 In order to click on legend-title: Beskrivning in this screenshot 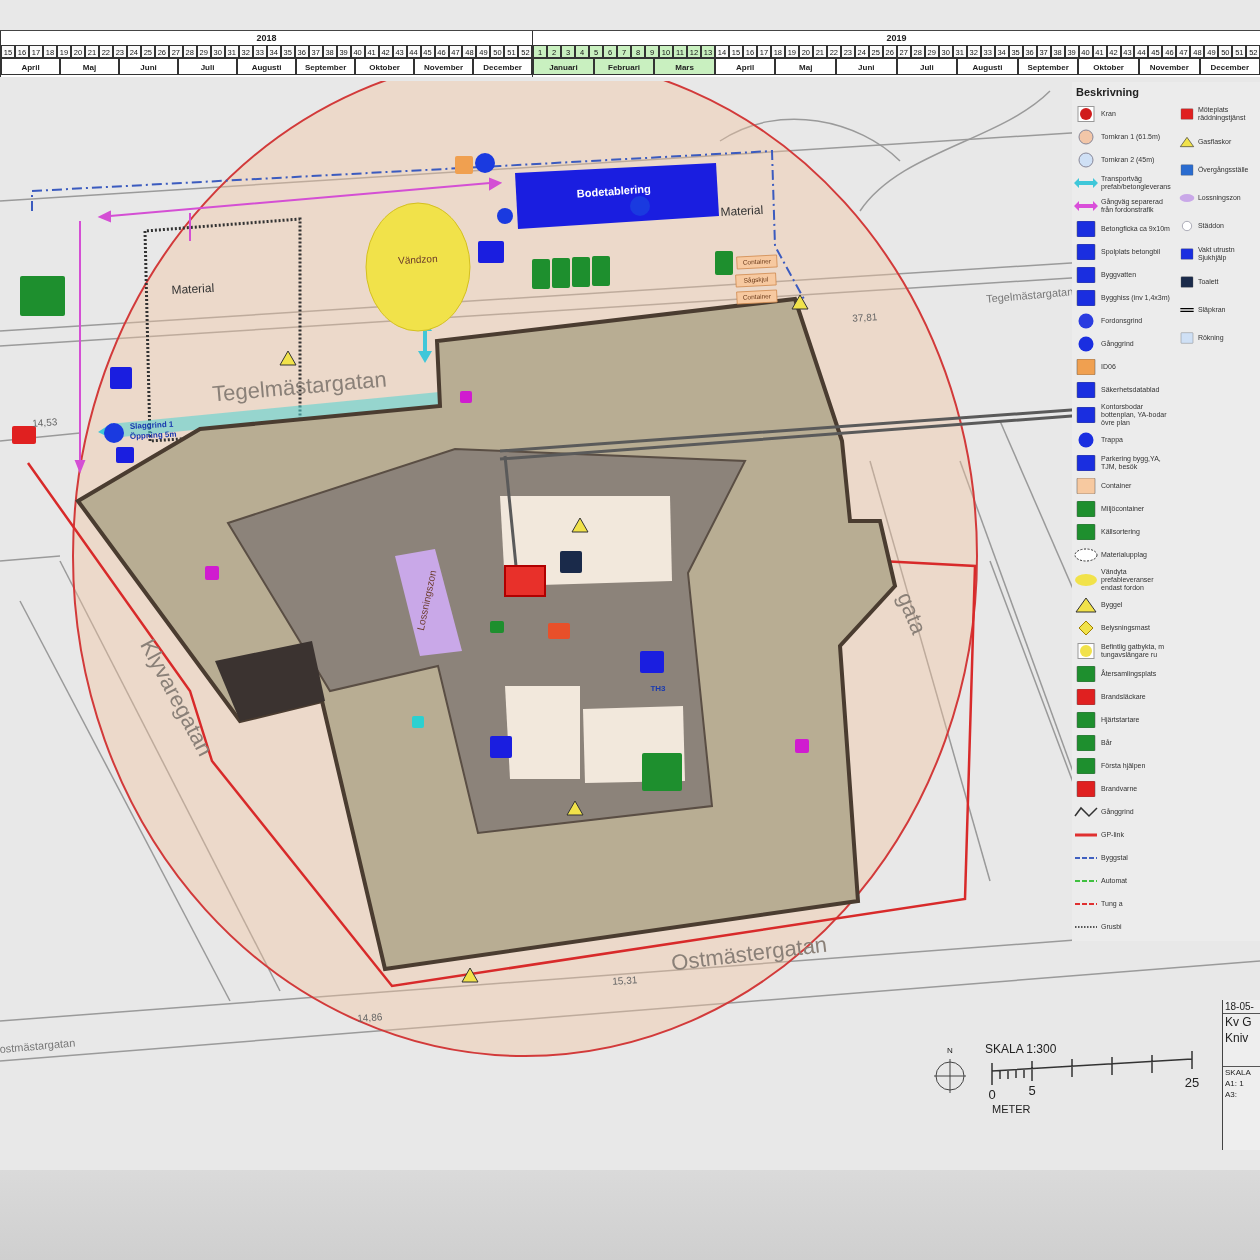, I will do `click(1108, 92)`.